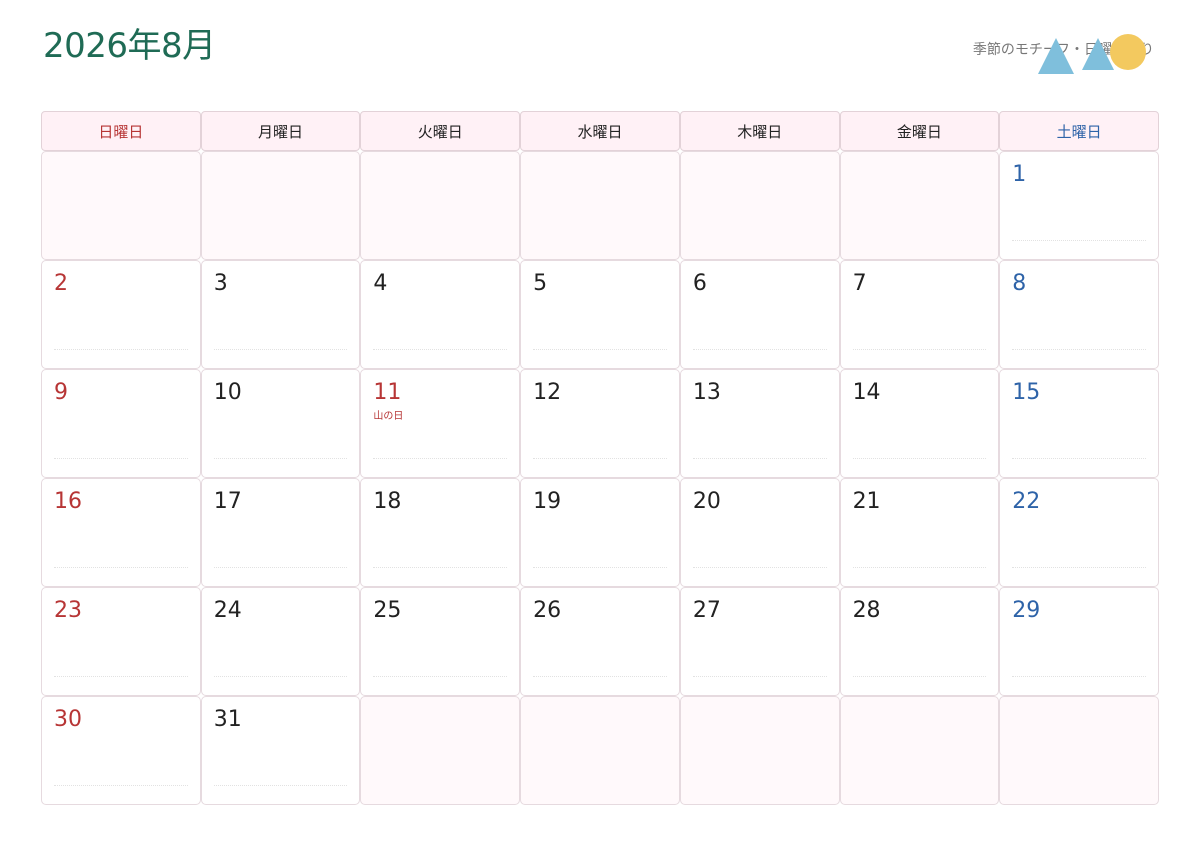 The width and height of the screenshot is (1200, 848). I want to click on day-cell: 14, so click(919, 423).